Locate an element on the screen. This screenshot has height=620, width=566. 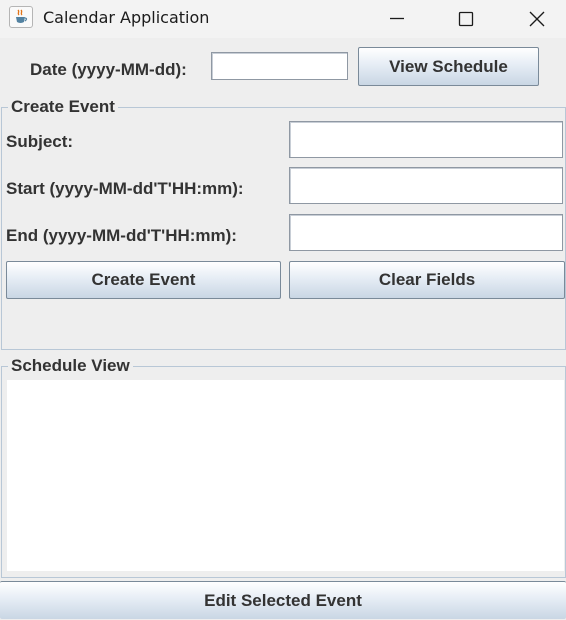
close-icon is located at coordinates (537, 19).